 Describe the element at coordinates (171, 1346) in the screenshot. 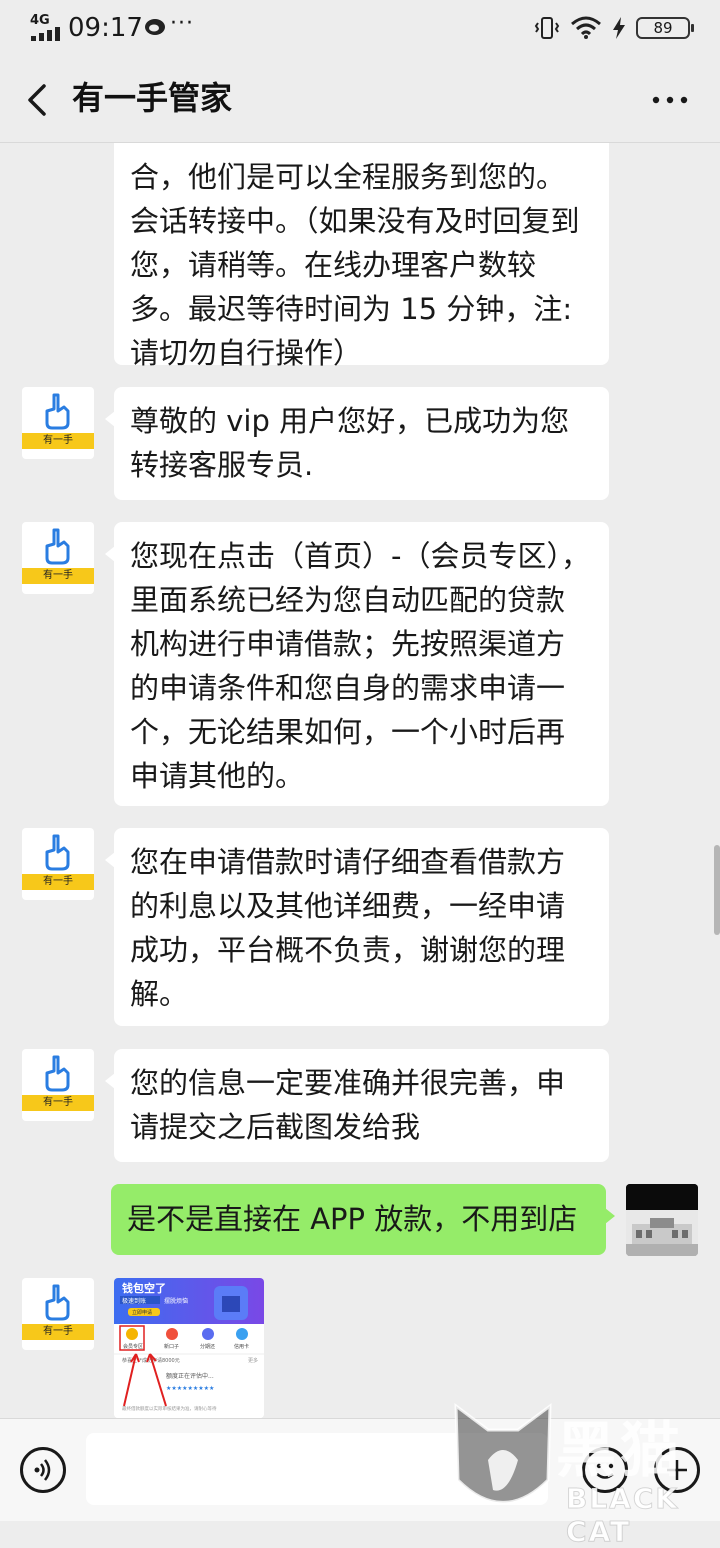

I see `thumb-icon-label: 新口子` at that location.